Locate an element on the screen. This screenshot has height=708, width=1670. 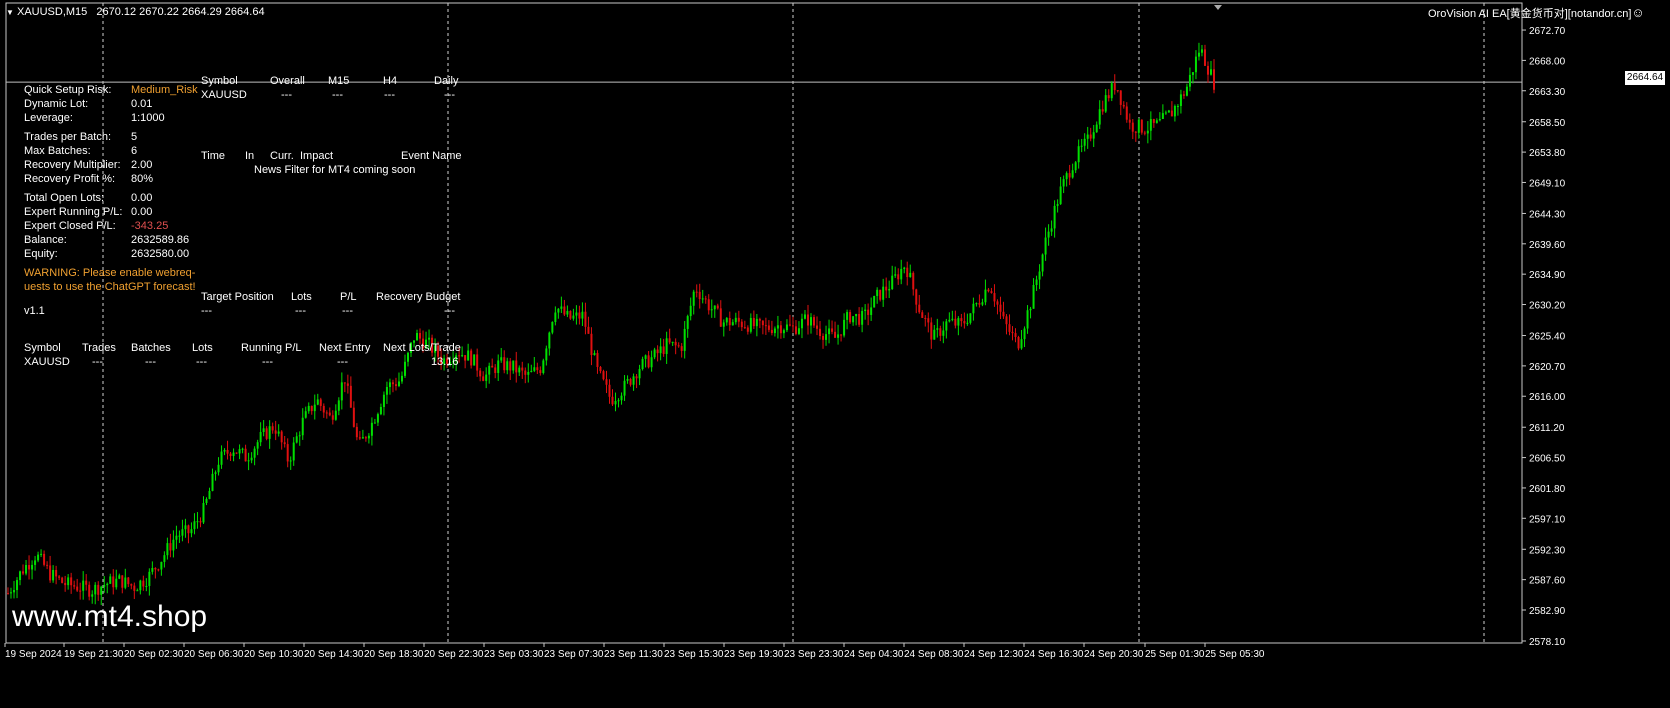
price-tick-label: 2611.20 is located at coordinates (1547, 428).